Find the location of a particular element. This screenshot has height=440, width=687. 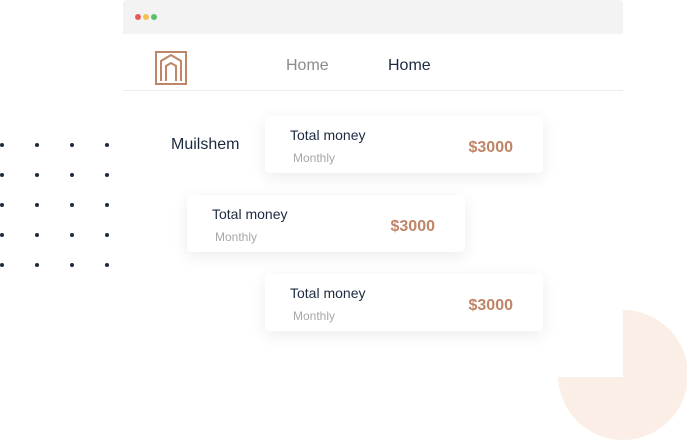

nav-link-home-active: Home is located at coordinates (409, 66).